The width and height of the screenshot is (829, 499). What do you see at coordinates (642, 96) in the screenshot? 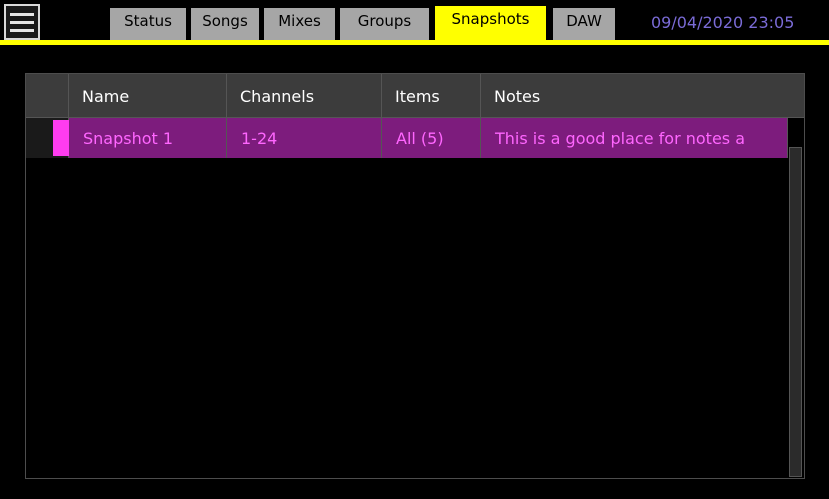
I see `column-header-notes: Notes` at bounding box center [642, 96].